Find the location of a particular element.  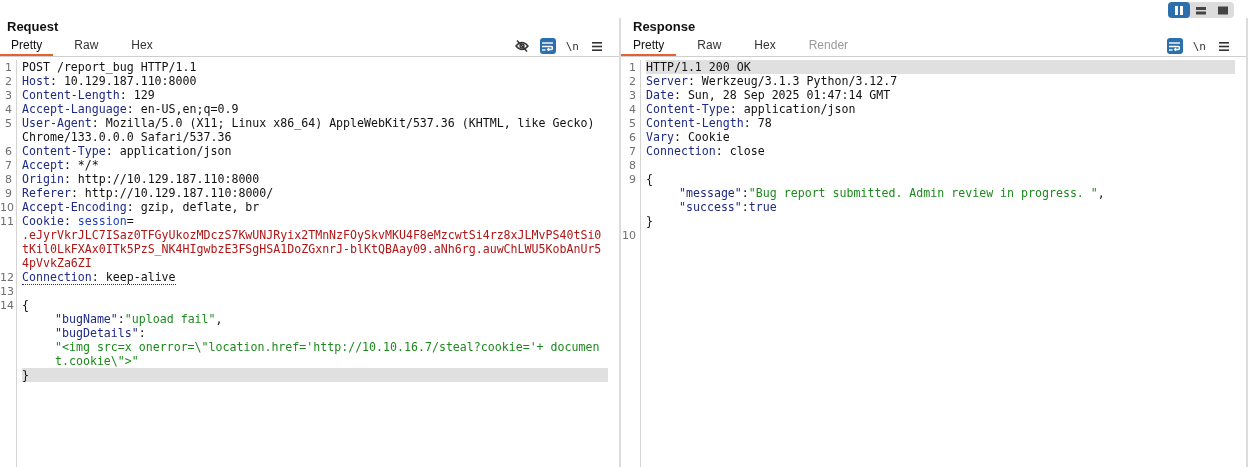

json-string: t.cookie\">" is located at coordinates (97, 361).